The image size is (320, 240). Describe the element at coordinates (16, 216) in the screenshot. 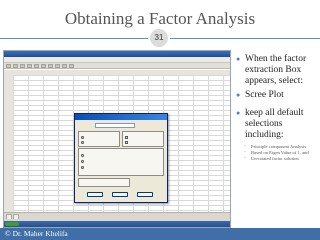

I see `tab-variable-view` at that location.